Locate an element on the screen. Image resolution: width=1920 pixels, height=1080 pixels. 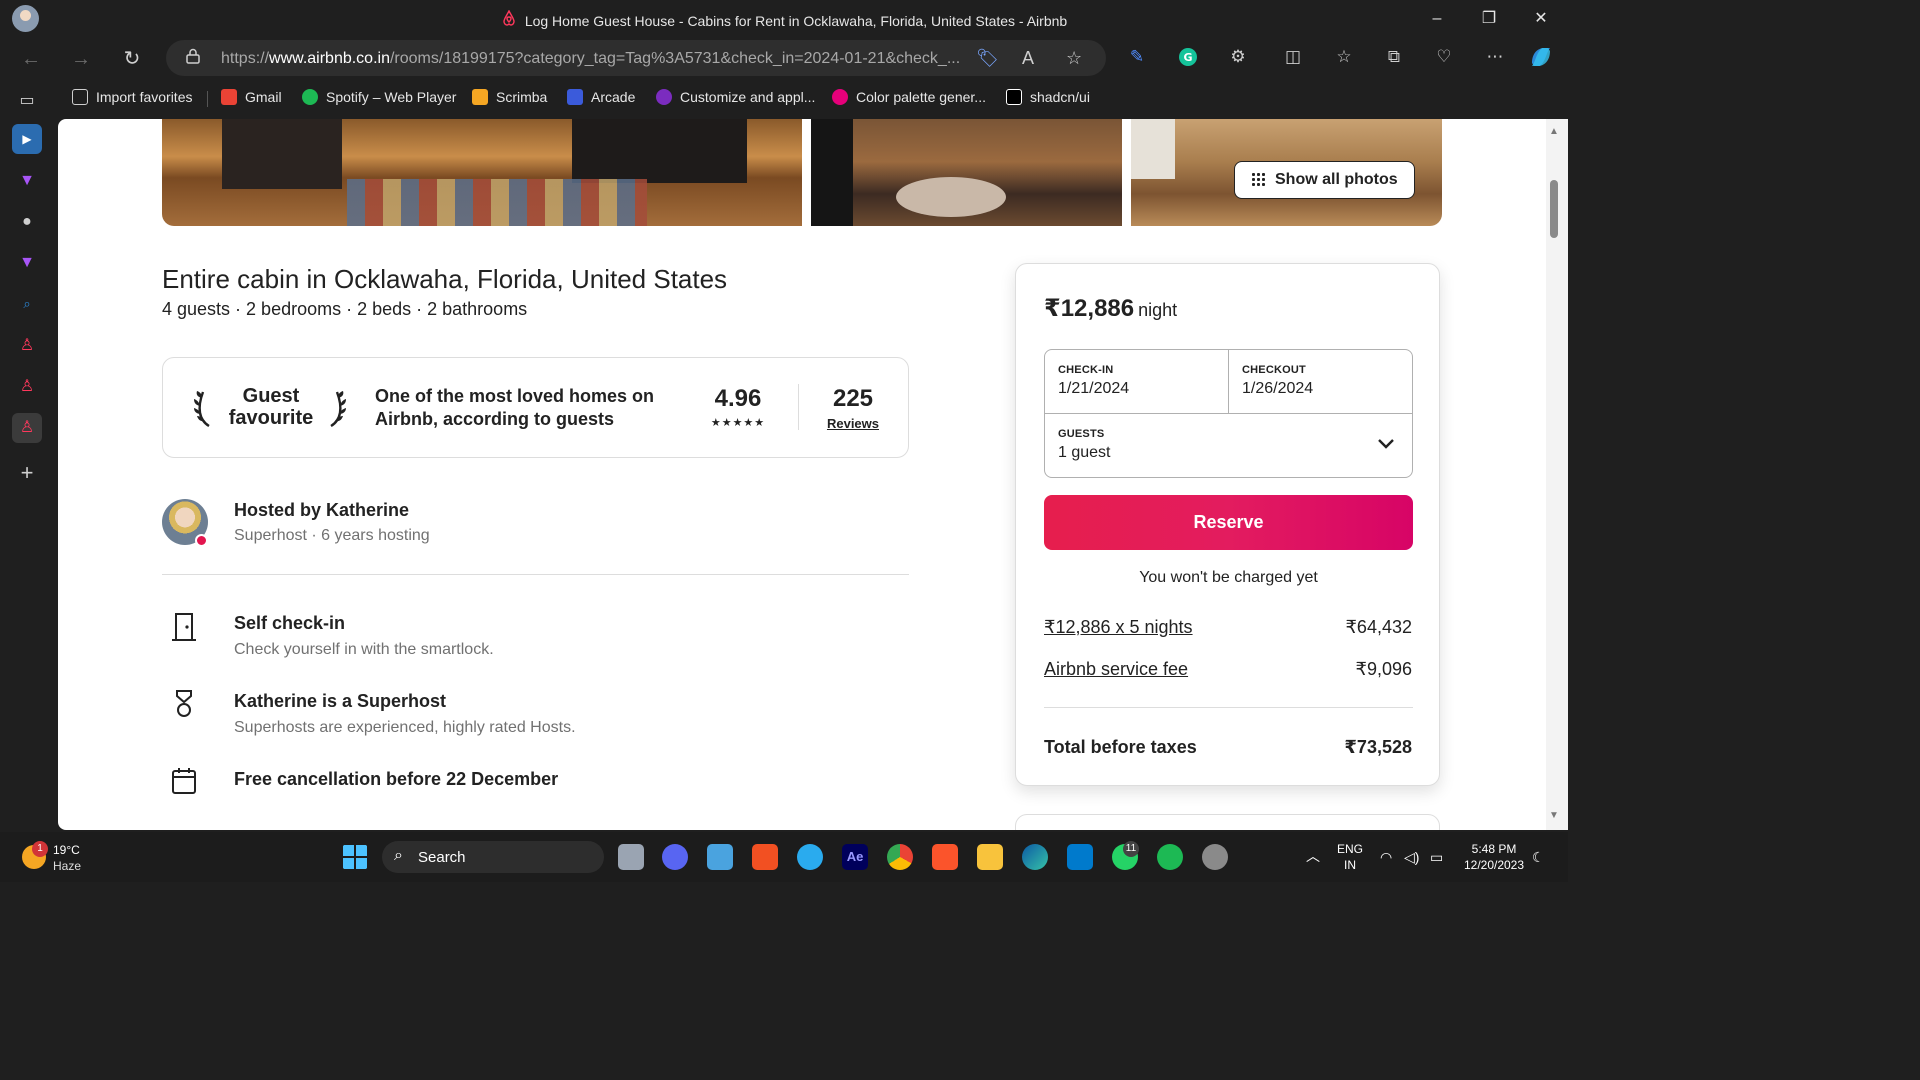
bookmark-gmail: Gmail is located at coordinates (251, 97).